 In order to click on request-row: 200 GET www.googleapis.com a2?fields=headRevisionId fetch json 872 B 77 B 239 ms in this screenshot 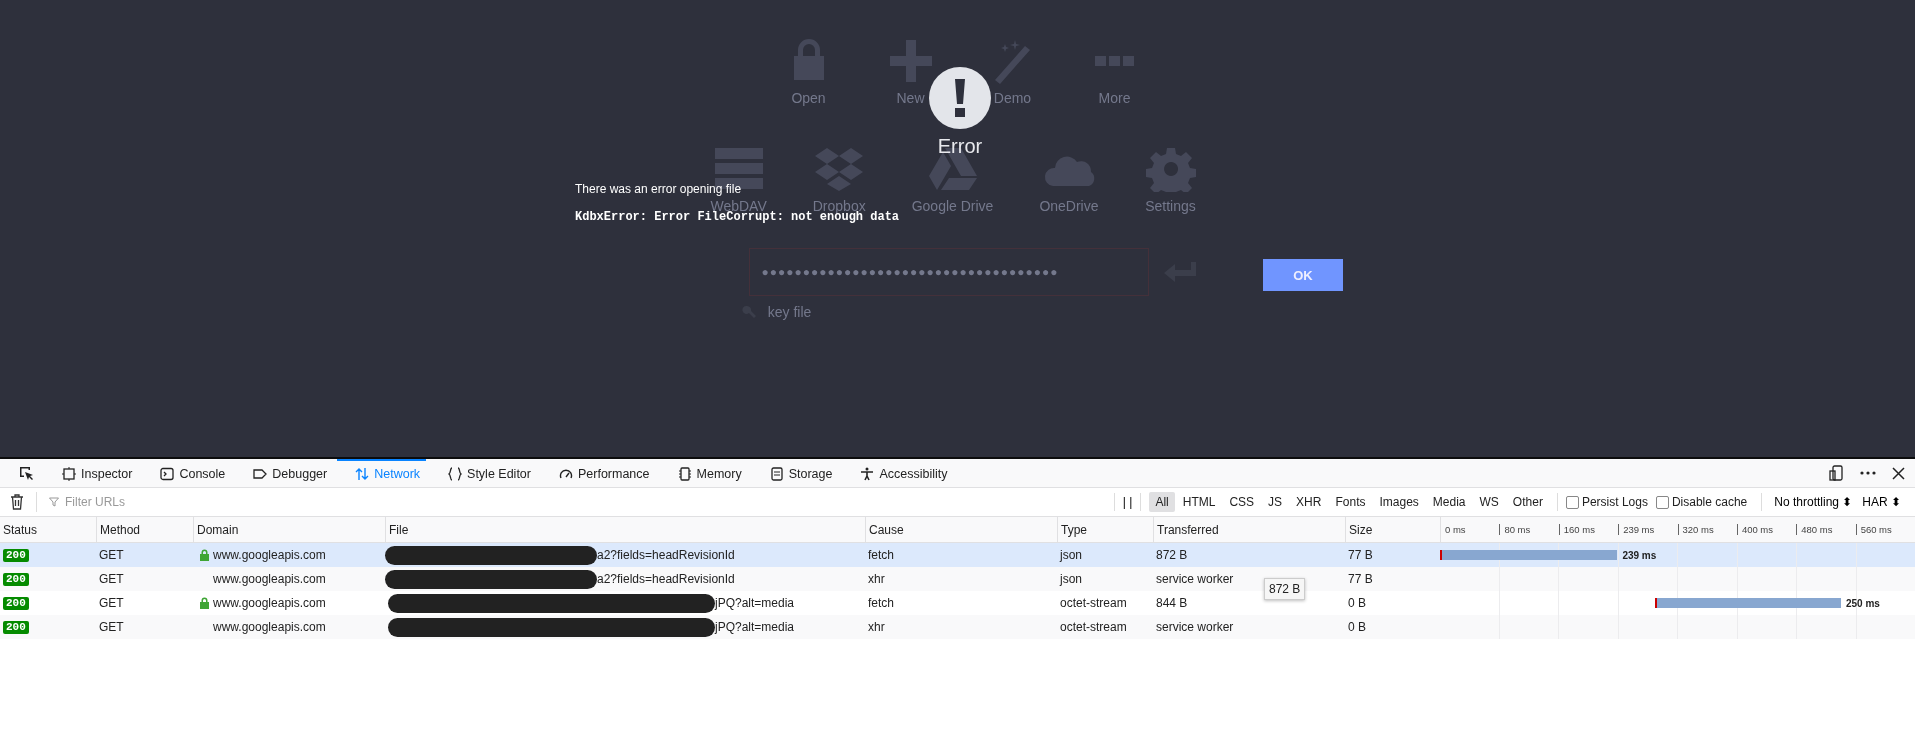, I will do `click(957, 555)`.